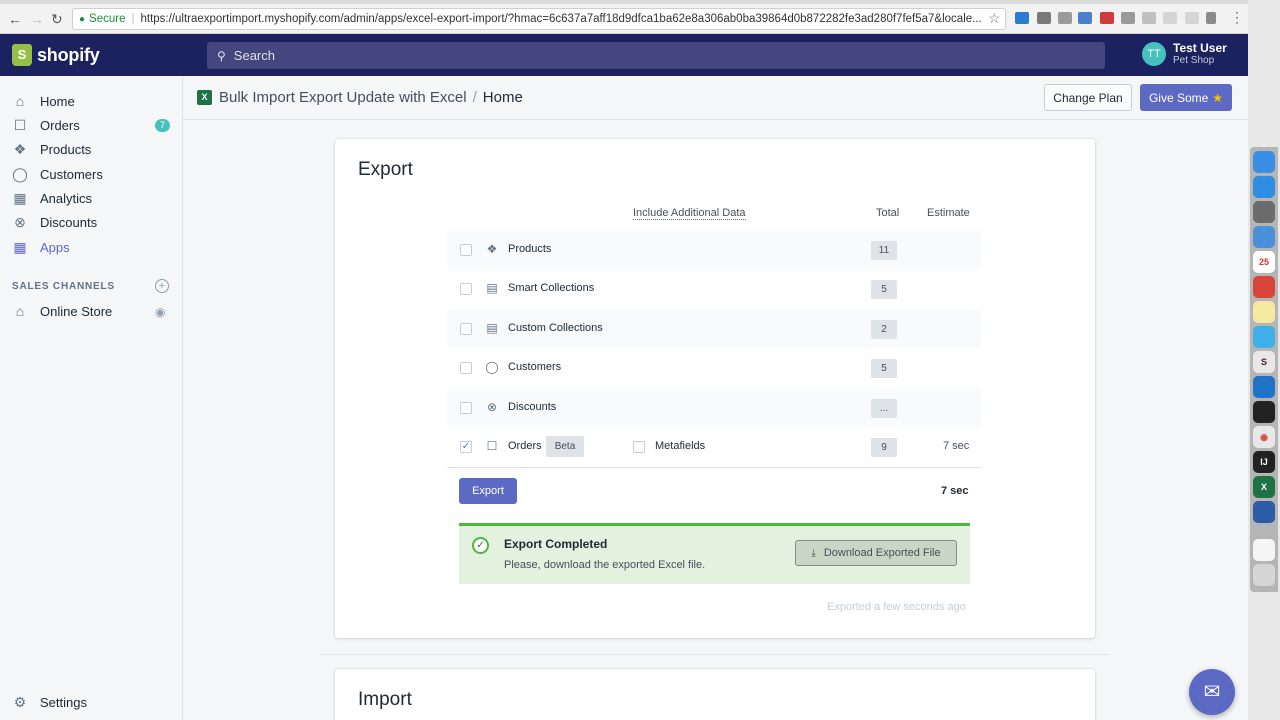 Image resolution: width=1280 pixels, height=720 pixels. What do you see at coordinates (1264, 337) in the screenshot?
I see `messages-icon` at bounding box center [1264, 337].